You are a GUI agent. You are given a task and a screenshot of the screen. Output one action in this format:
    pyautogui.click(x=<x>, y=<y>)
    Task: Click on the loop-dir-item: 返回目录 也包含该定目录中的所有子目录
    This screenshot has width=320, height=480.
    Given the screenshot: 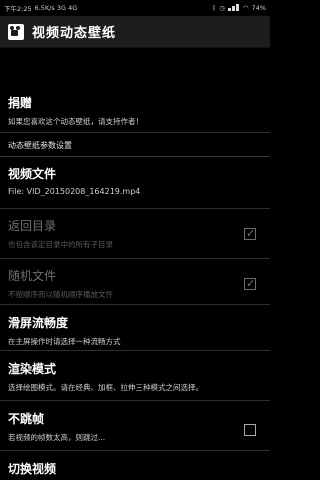 What is the action you would take?
    pyautogui.click(x=135, y=233)
    